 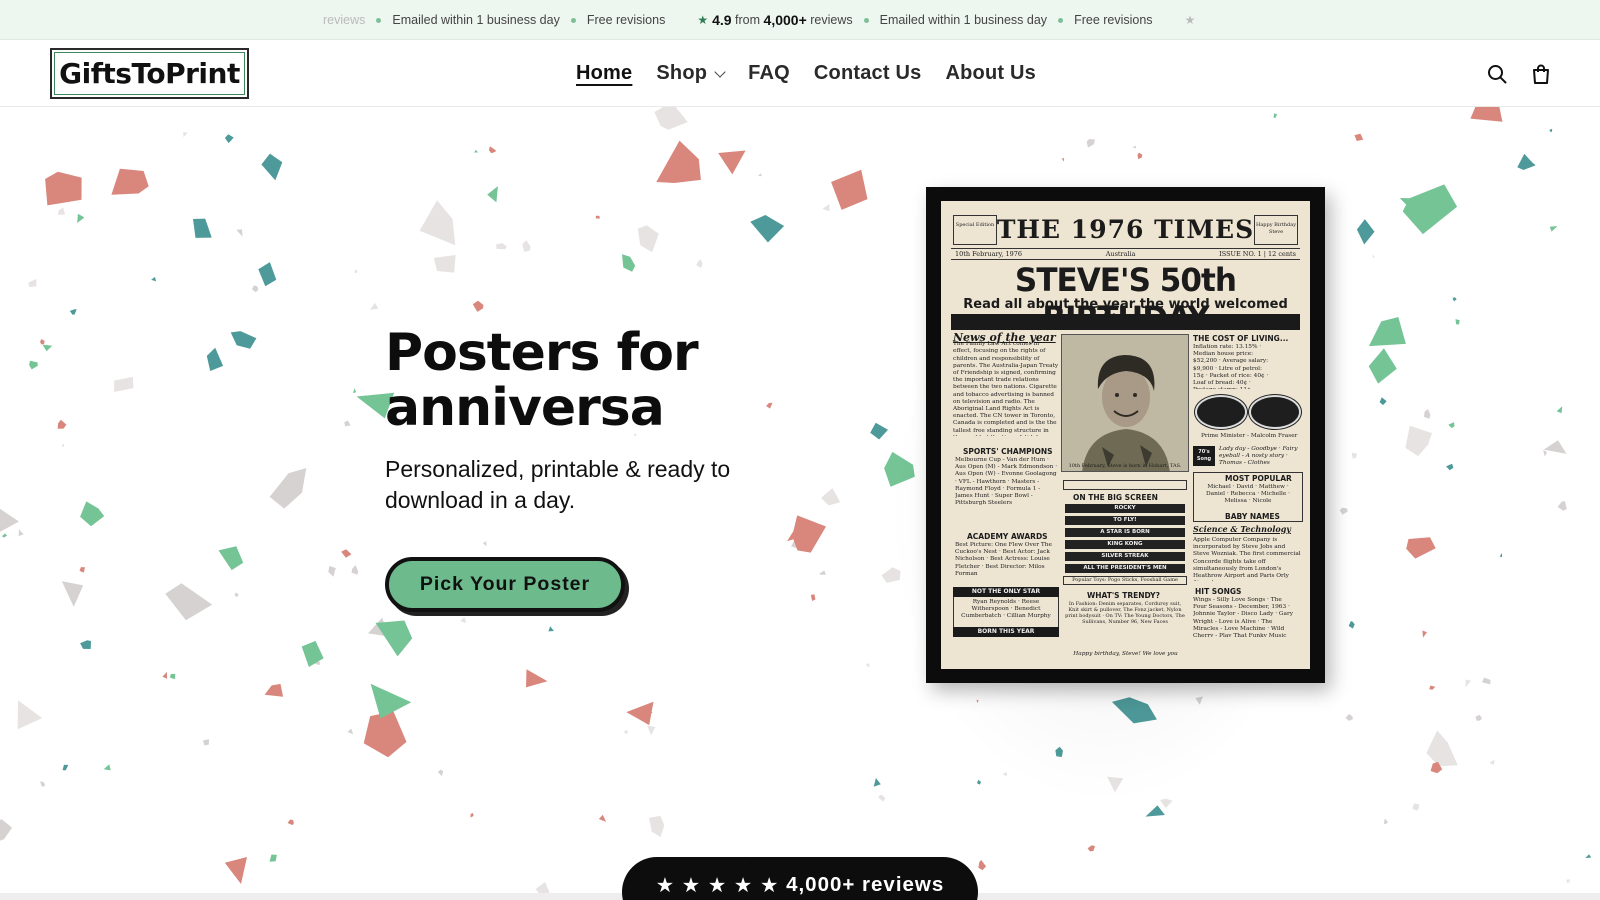 What do you see at coordinates (748, 20) in the screenshot?
I see `rating-from: from` at bounding box center [748, 20].